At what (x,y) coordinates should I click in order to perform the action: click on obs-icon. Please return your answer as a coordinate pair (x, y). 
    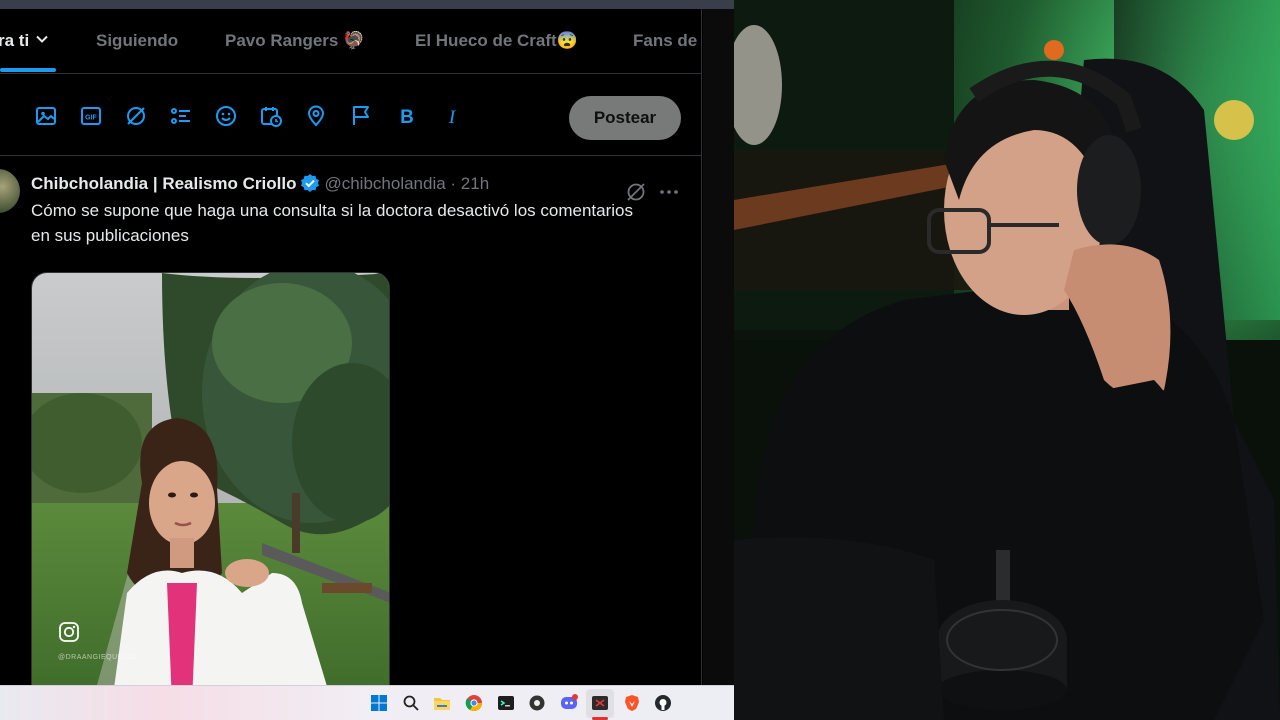
    Looking at the image, I should click on (600, 703).